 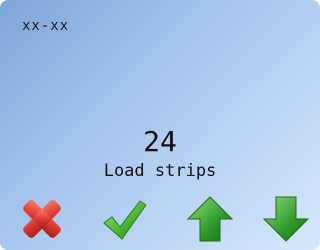 I want to click on header-code: xx-xx, so click(x=46, y=26).